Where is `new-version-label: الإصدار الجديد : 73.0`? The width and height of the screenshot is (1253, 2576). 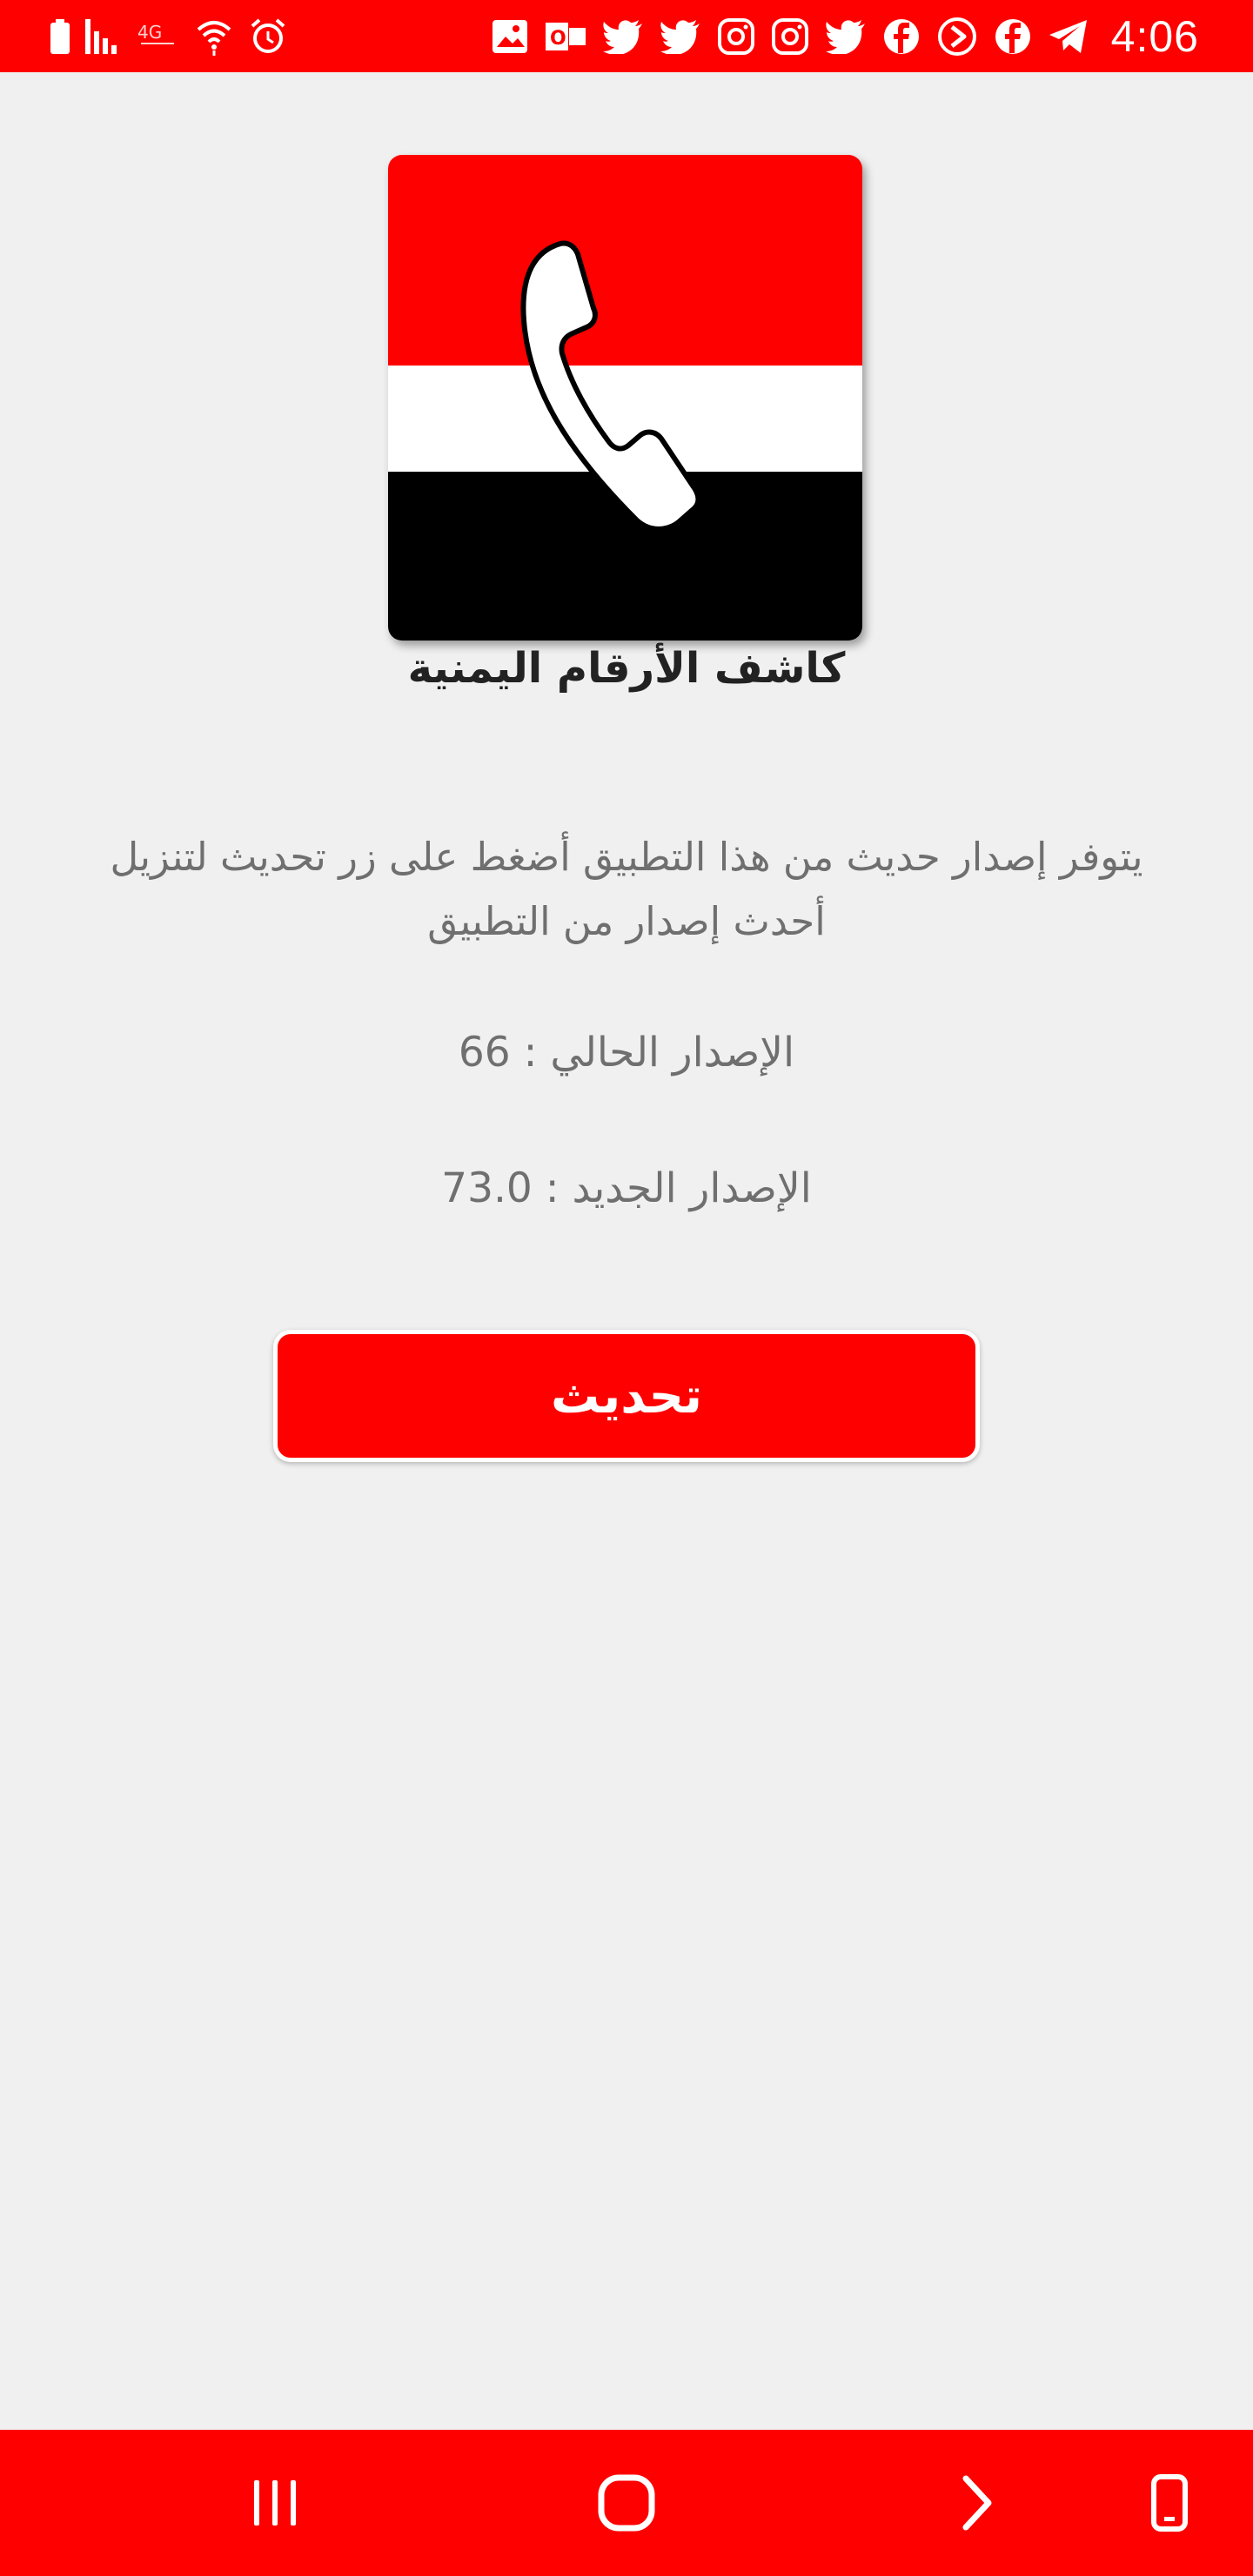 new-version-label: الإصدار الجديد : 73.0 is located at coordinates (626, 1188).